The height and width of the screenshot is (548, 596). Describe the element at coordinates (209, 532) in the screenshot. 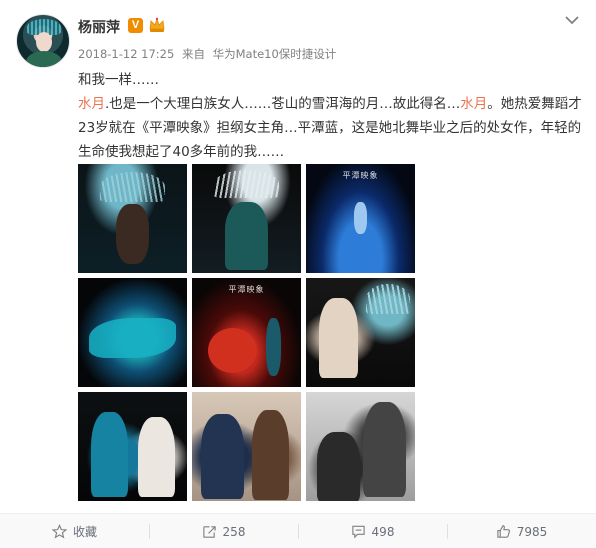

I see `share-icon` at that location.